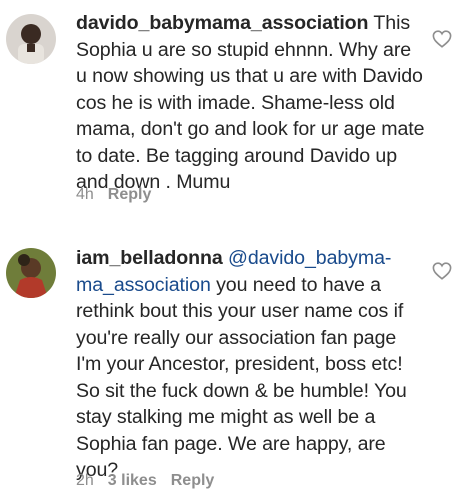 The width and height of the screenshot is (459, 500). Describe the element at coordinates (149, 258) in the screenshot. I see `comment-username: iam_belladonna` at that location.